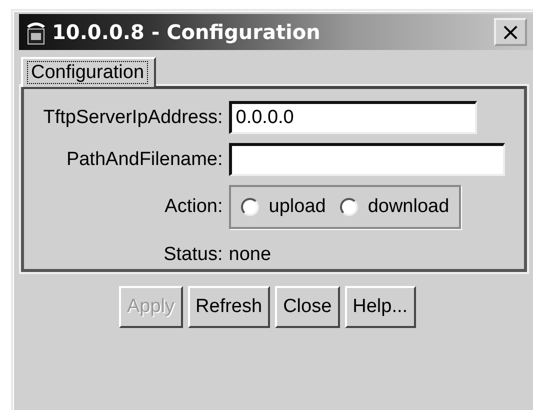 The image size is (533, 410). What do you see at coordinates (229, 307) in the screenshot?
I see `dialog-button: Refresh` at bounding box center [229, 307].